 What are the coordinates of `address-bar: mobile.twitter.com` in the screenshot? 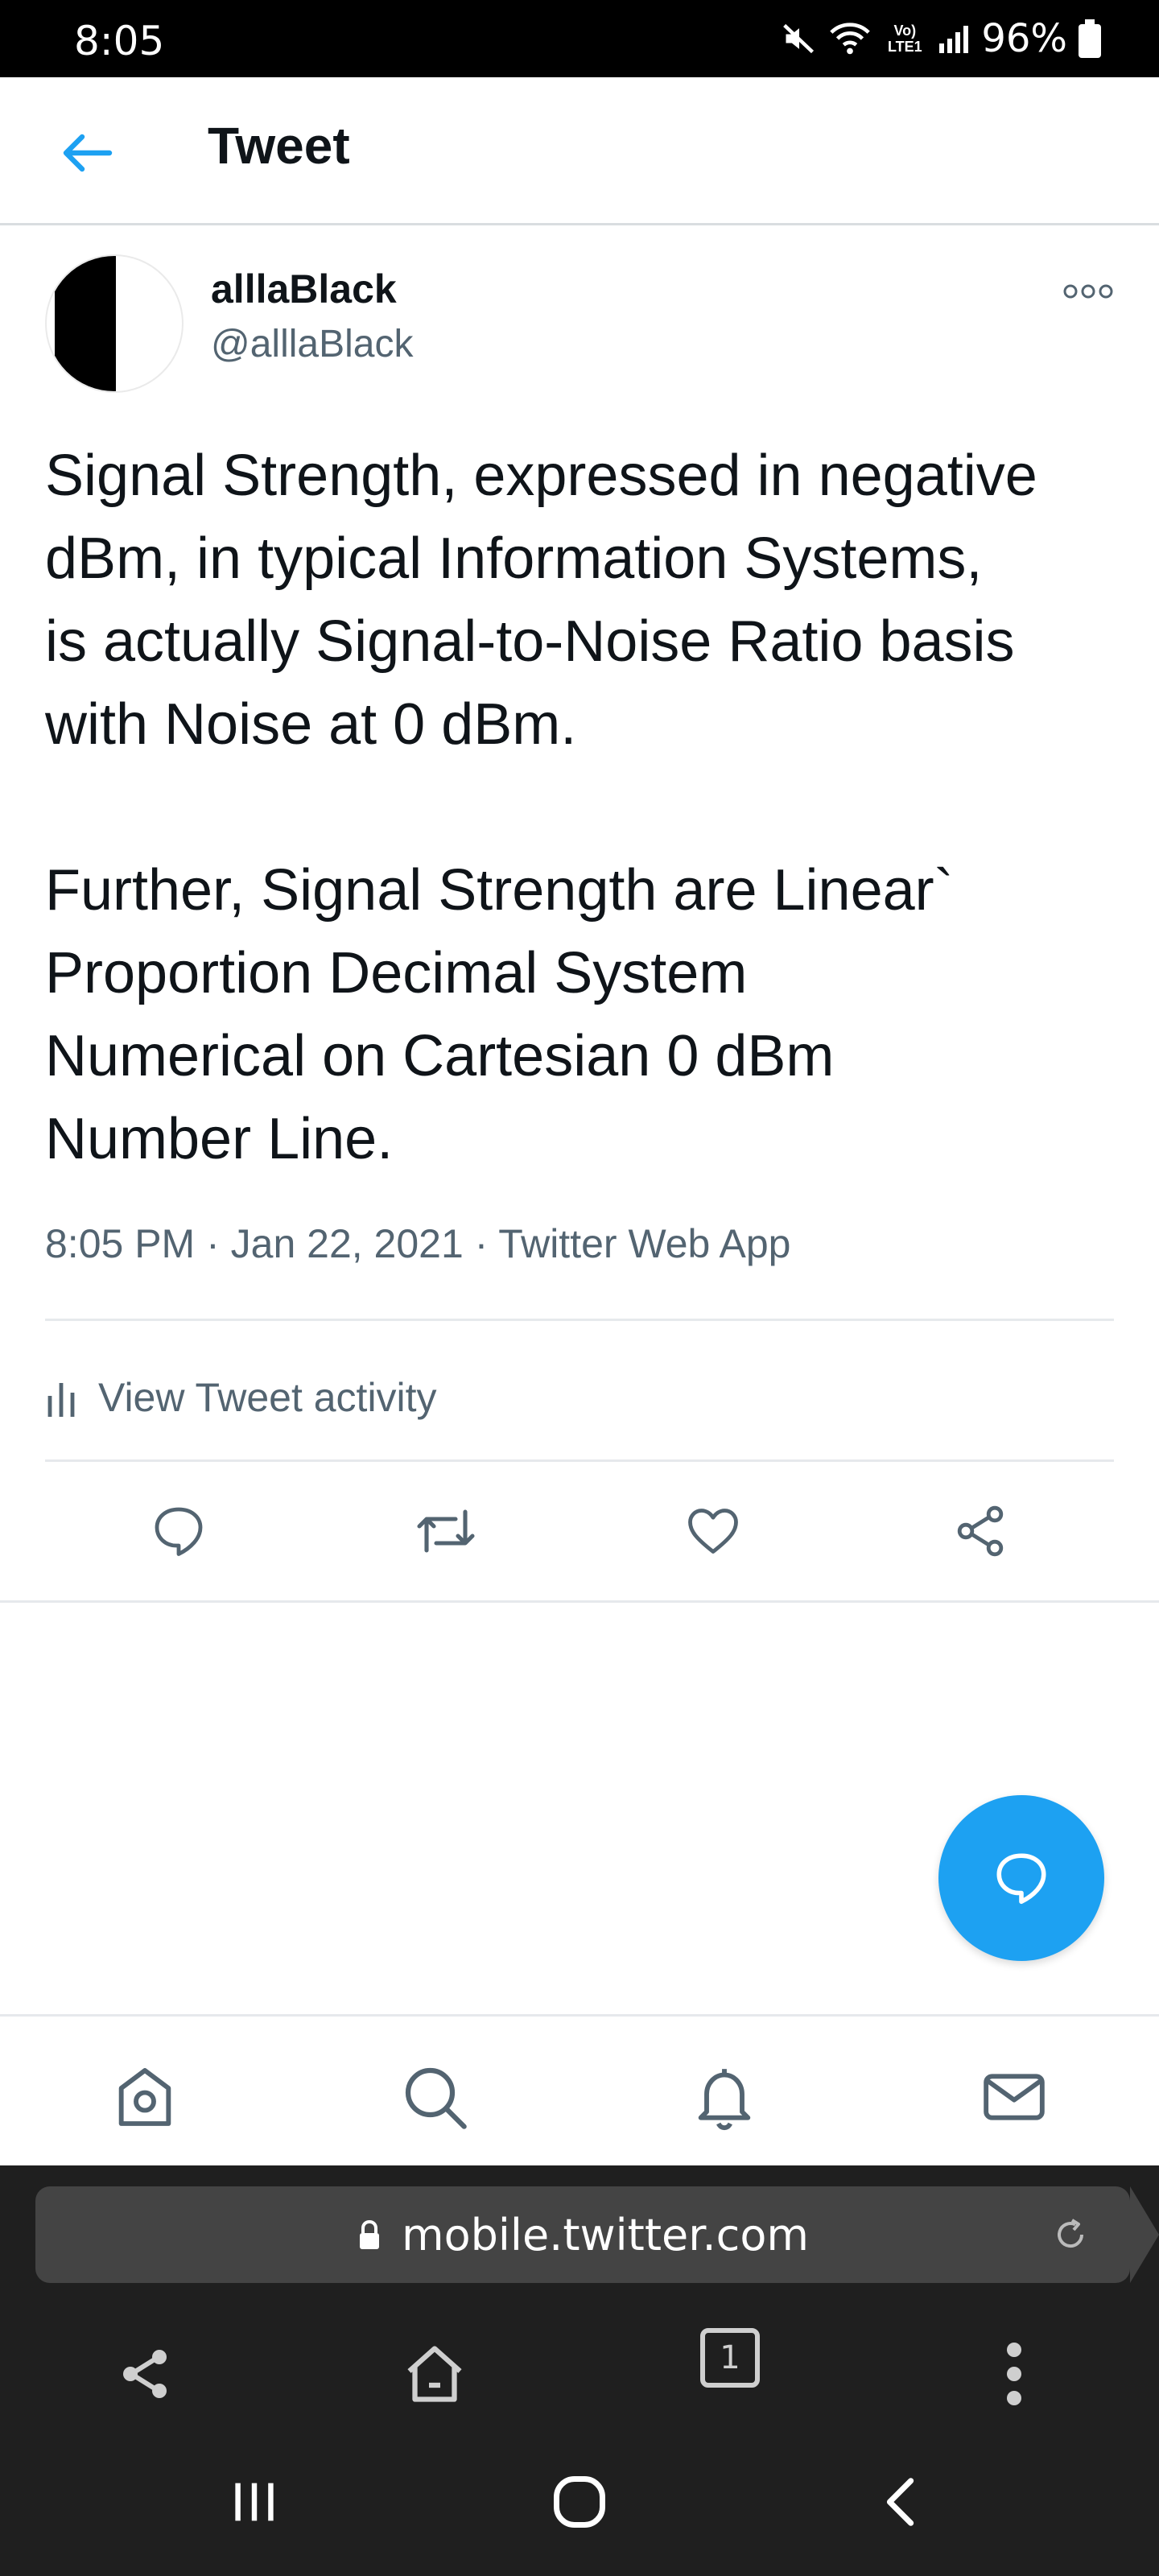 It's located at (597, 2234).